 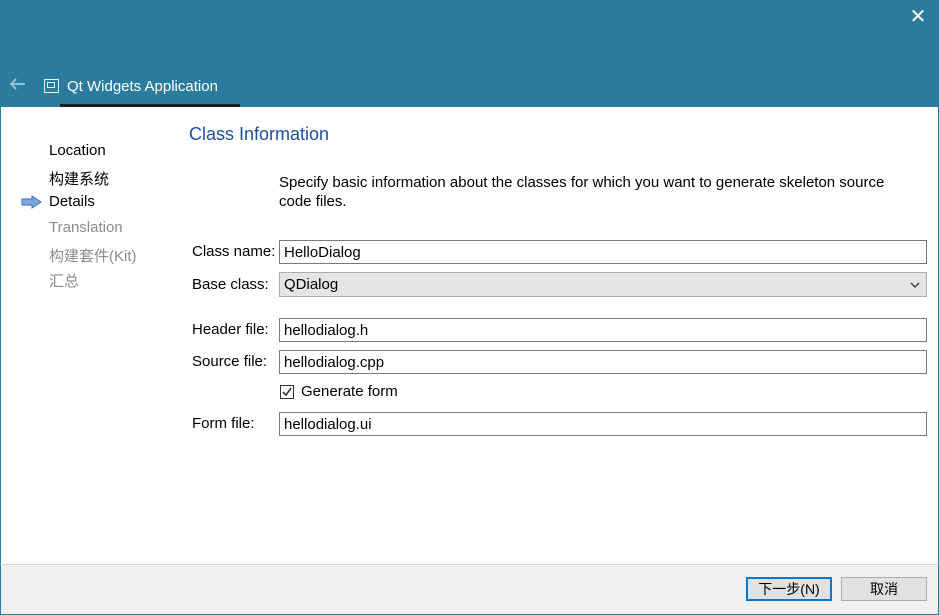 I want to click on wizard-title: Qt Widgets Application, so click(x=131, y=86).